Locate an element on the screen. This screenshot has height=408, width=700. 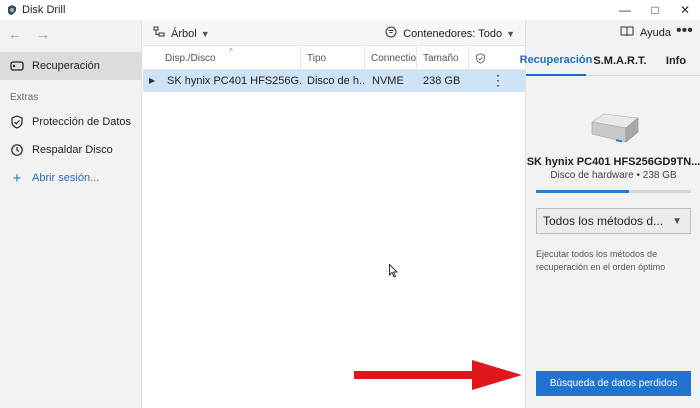
disk-drill-logo-icon is located at coordinates (12, 10).